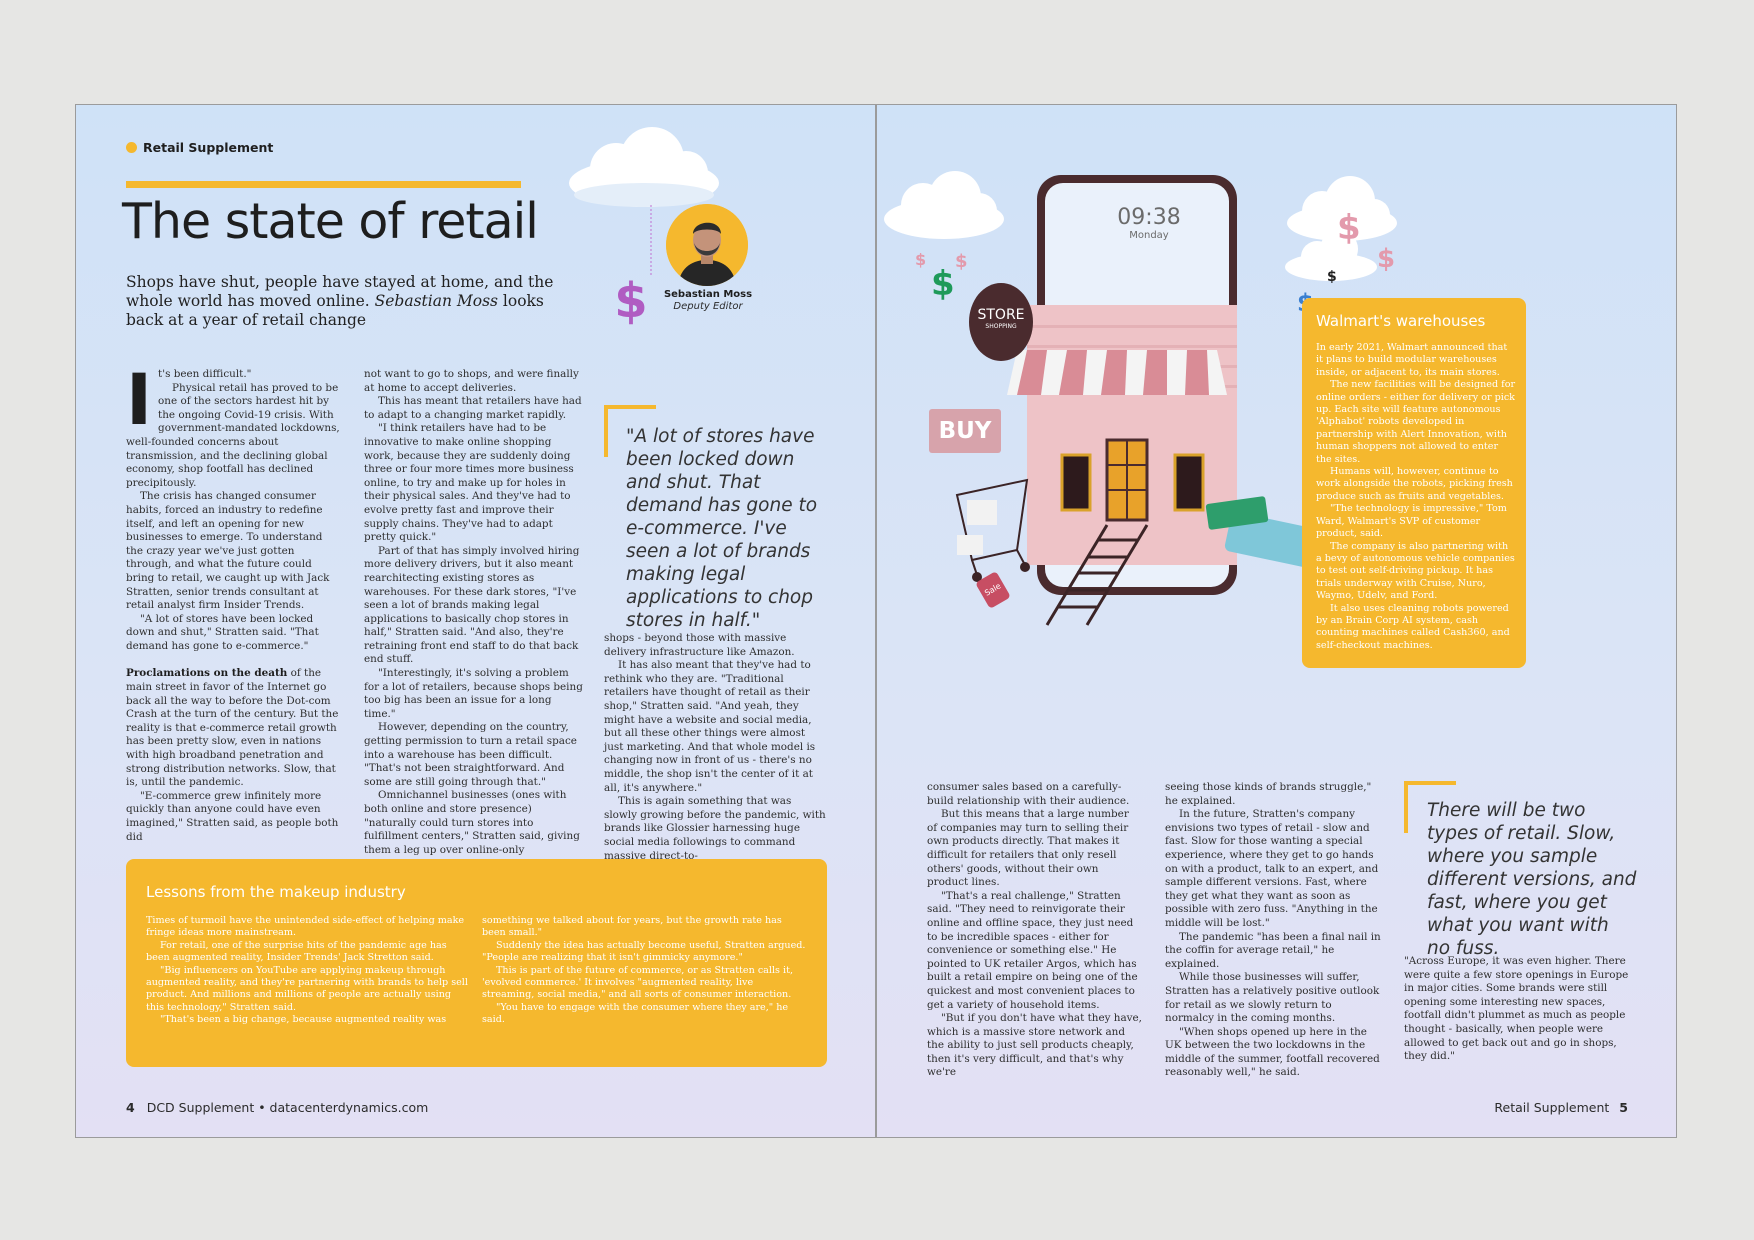 Image resolution: width=1754 pixels, height=1240 pixels. I want to click on cloud-icon, so click(644, 167).